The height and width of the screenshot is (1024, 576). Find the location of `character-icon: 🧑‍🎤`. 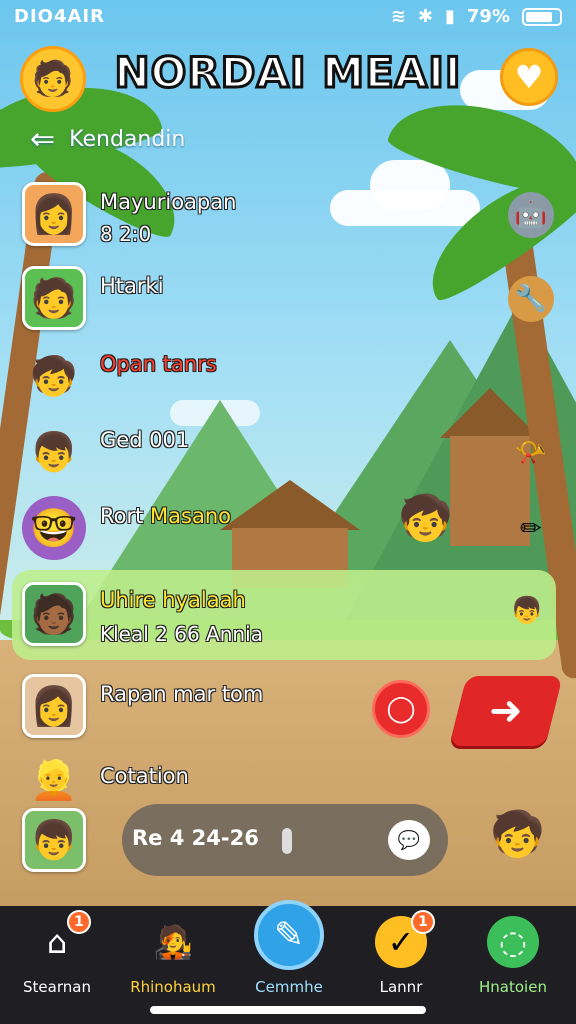

character-icon: 🧑‍🎤 is located at coordinates (173, 942).